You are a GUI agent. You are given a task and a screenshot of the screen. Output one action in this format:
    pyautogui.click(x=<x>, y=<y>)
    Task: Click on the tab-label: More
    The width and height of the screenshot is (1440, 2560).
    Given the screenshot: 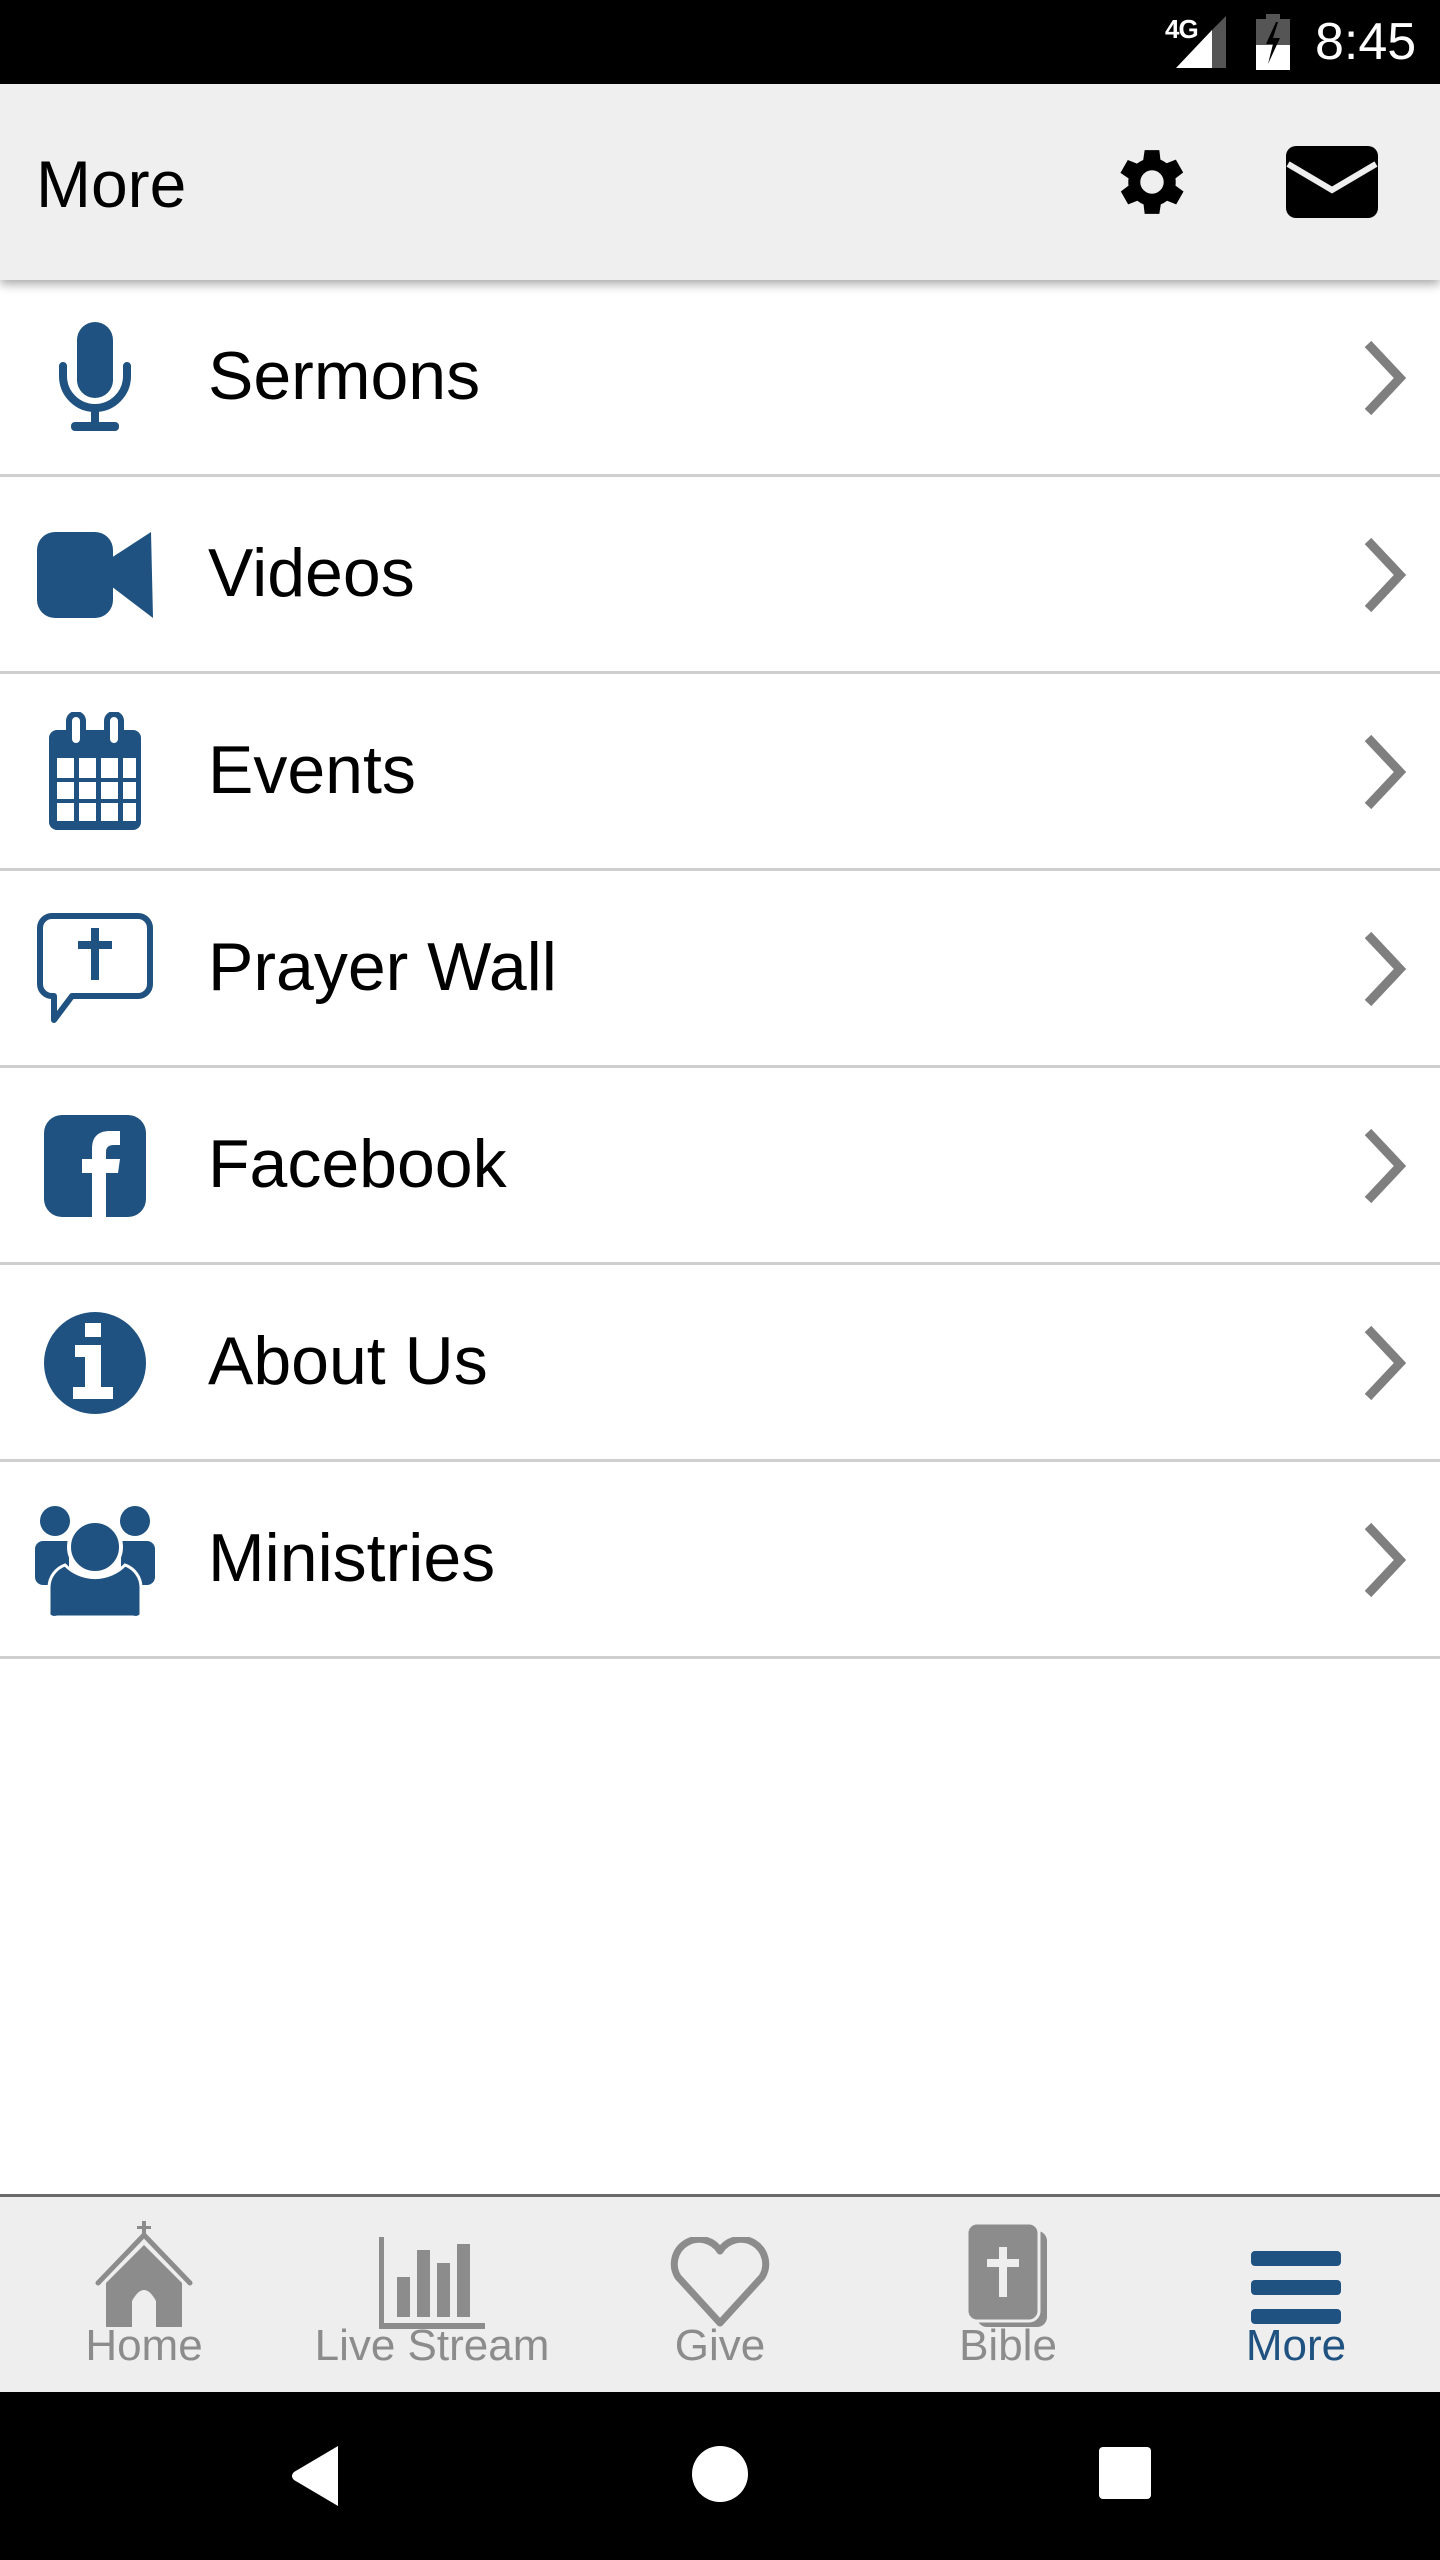 What is the action you would take?
    pyautogui.click(x=1296, y=2345)
    